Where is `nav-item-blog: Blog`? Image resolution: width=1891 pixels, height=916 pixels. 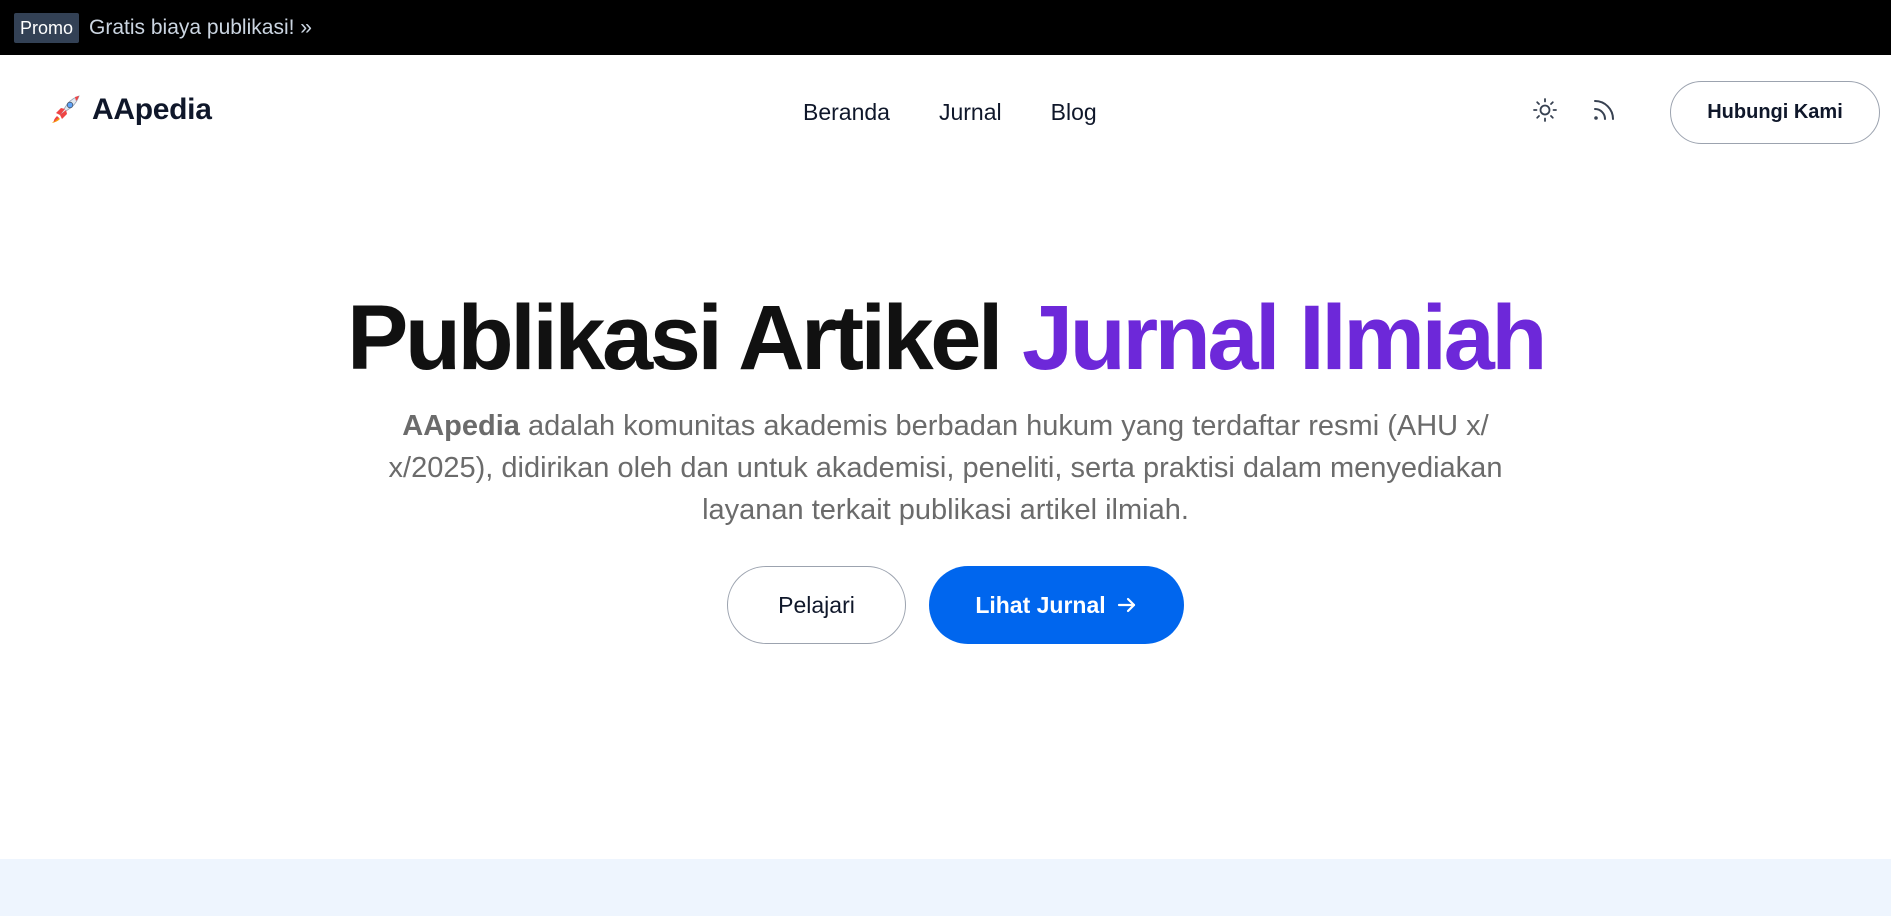
nav-item-blog: Blog is located at coordinates (1074, 112).